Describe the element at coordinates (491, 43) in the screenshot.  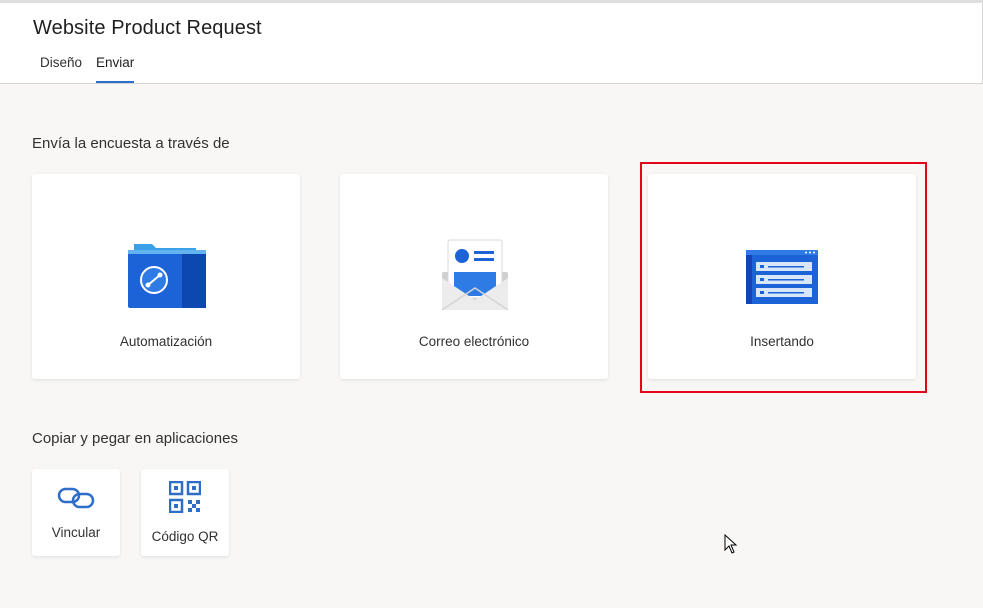
I see `page-header: Website Product Request Diseño Enviar` at that location.